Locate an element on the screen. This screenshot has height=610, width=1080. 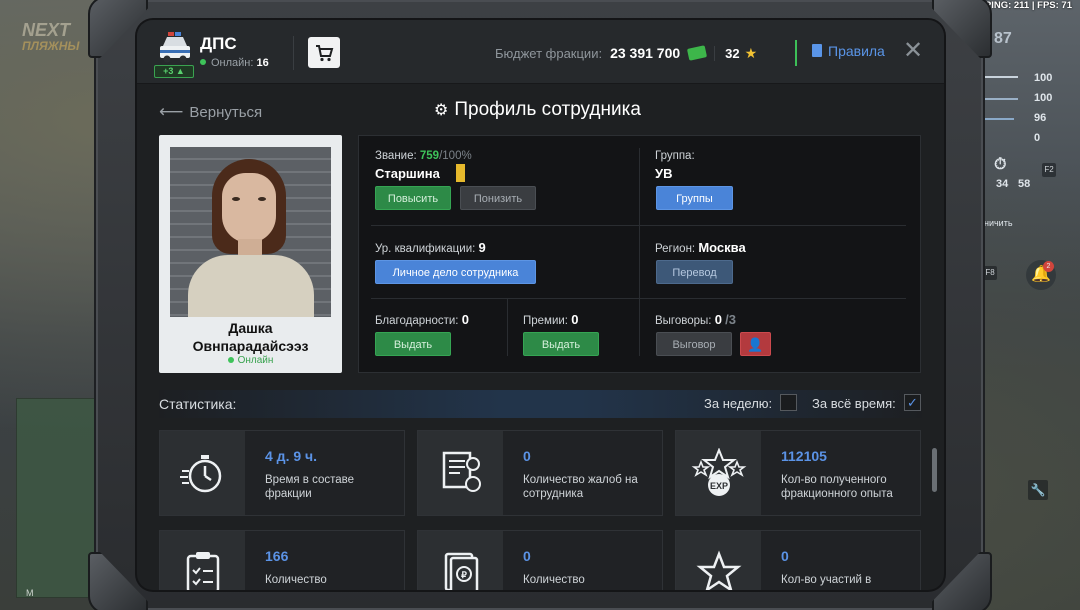
hud-hunger-value: 96 is located at coordinates (1040, 118).